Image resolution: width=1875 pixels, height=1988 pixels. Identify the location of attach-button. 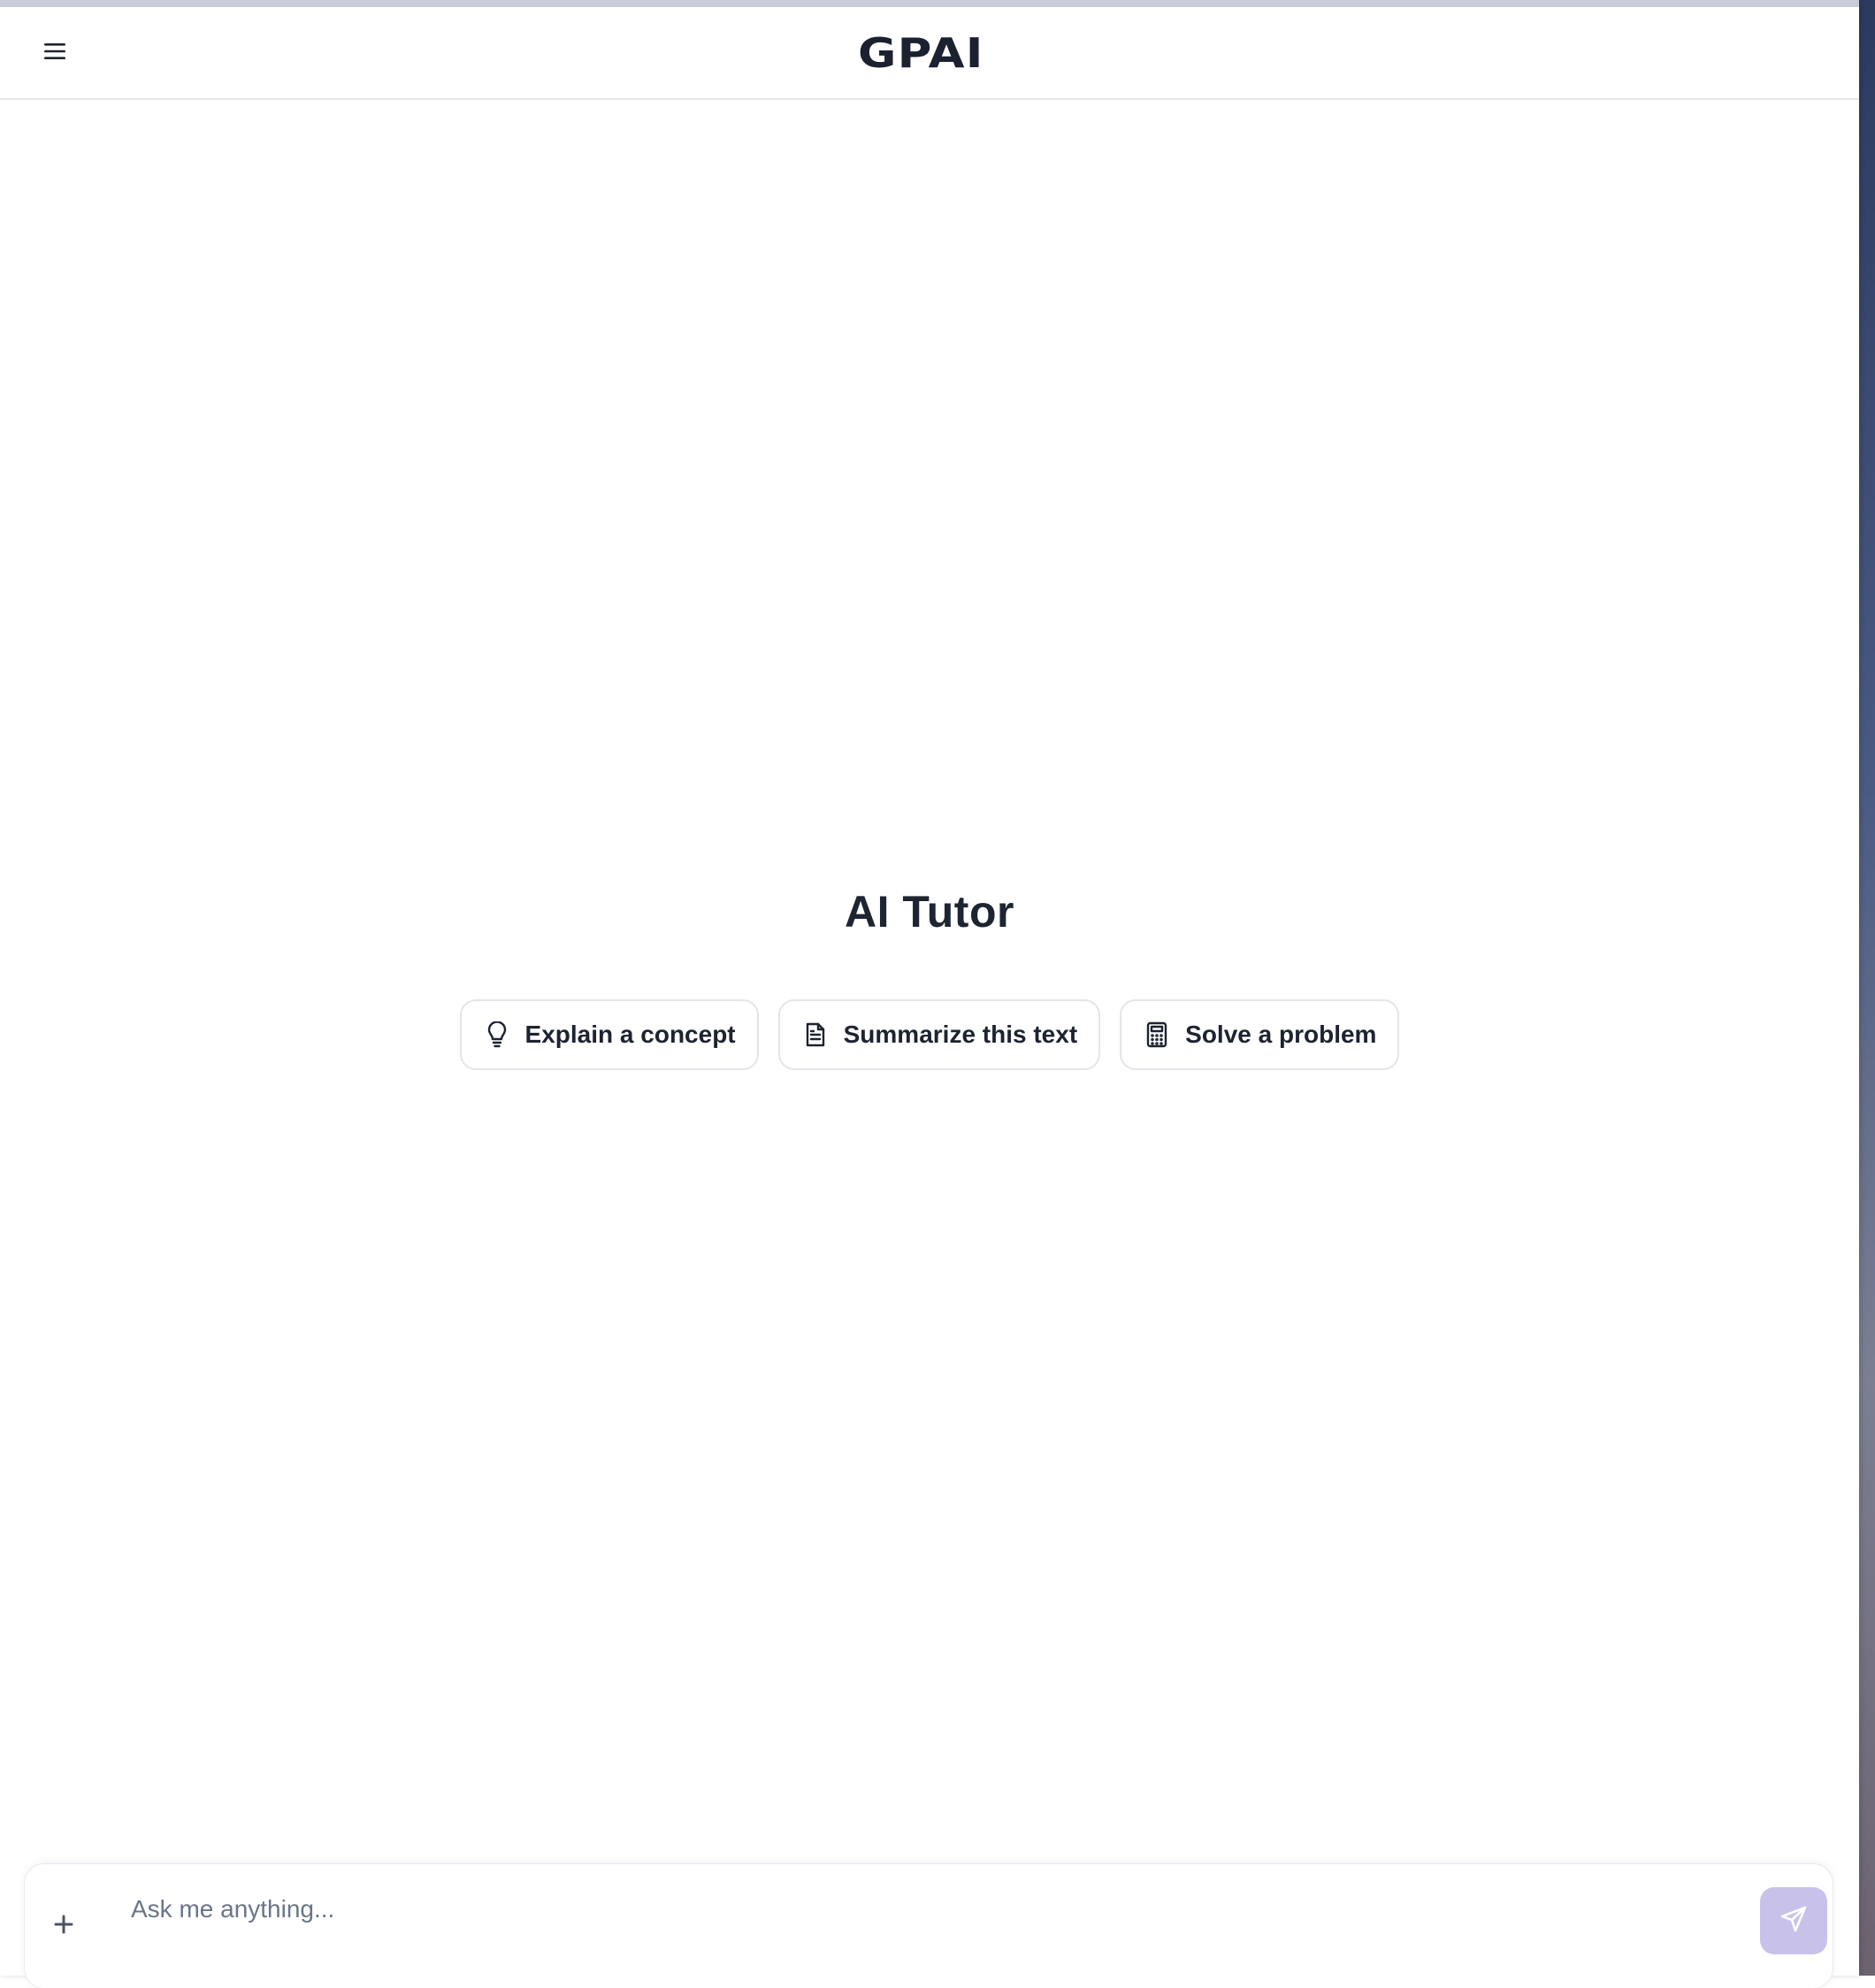
(64, 1927).